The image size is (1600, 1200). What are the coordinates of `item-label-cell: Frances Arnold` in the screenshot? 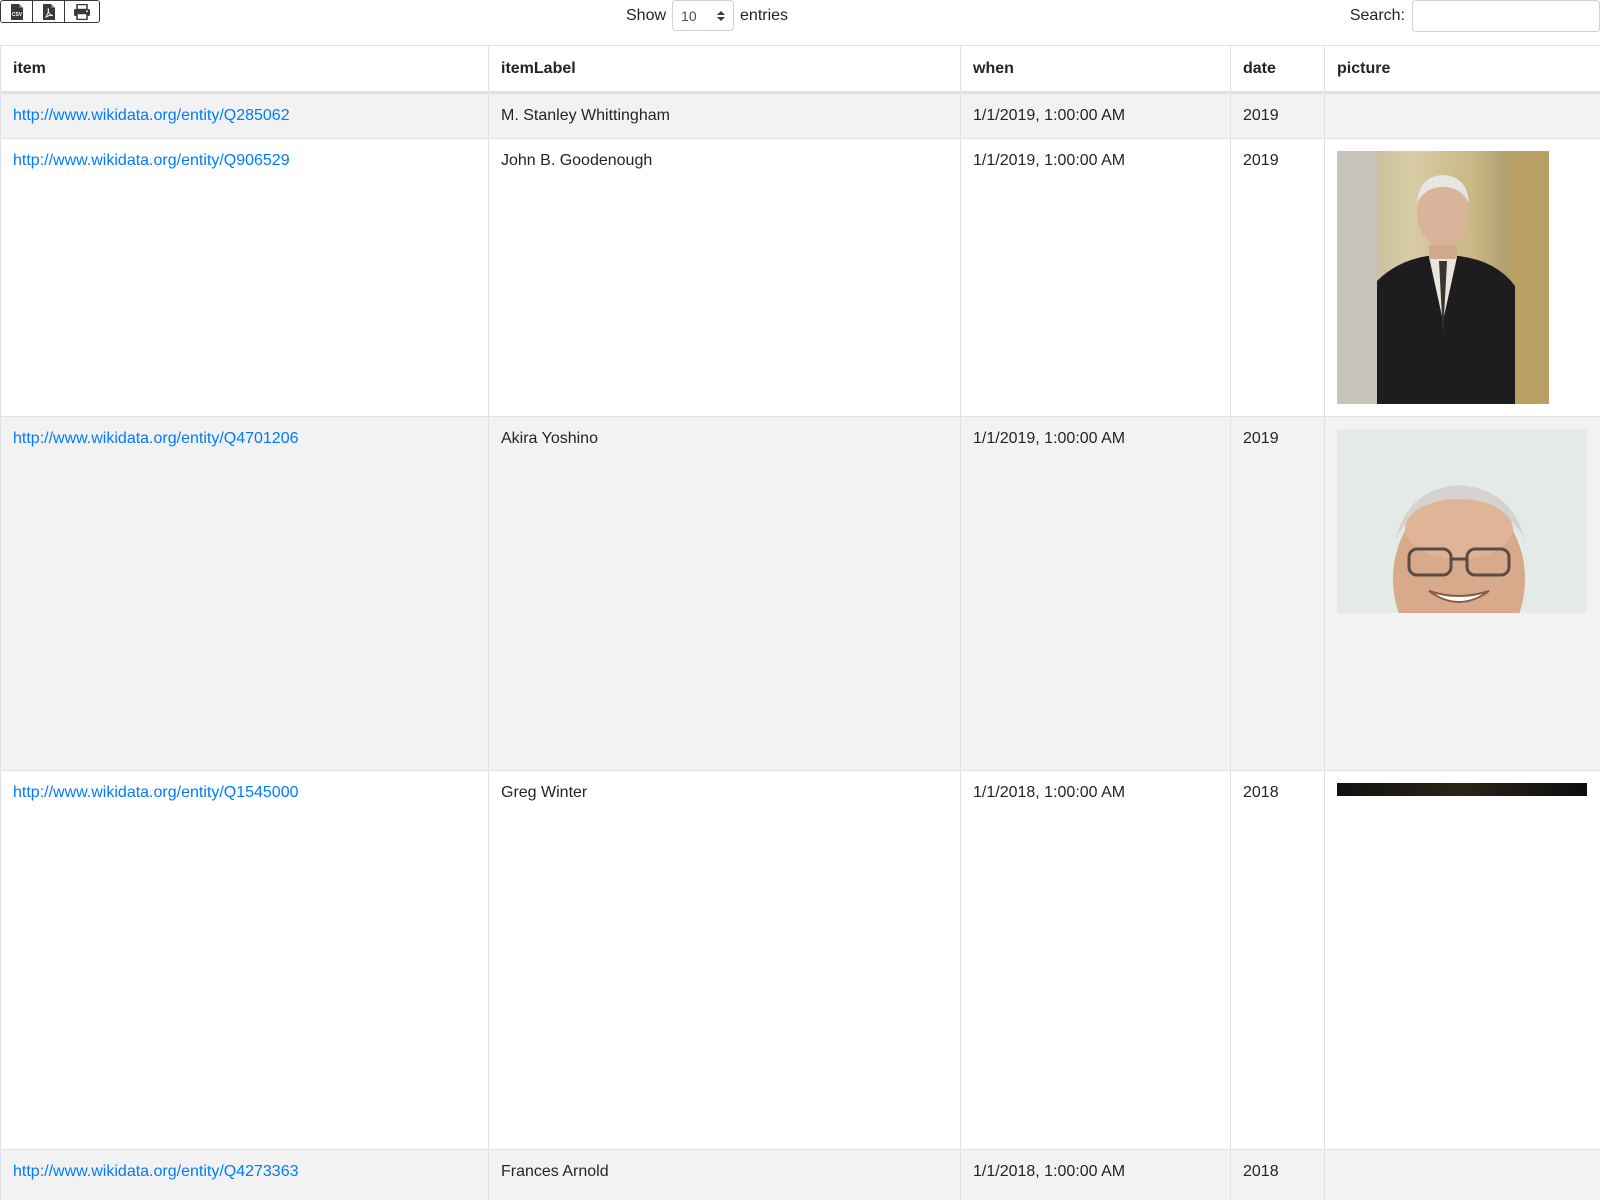 It's located at (724, 1174).